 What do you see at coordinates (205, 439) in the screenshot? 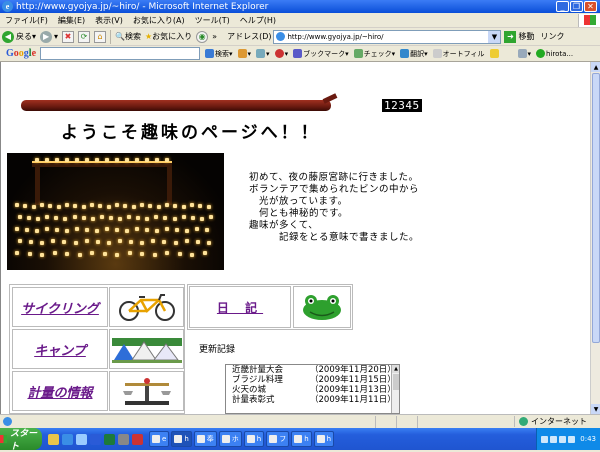
I see `task-button: 奉` at bounding box center [205, 439].